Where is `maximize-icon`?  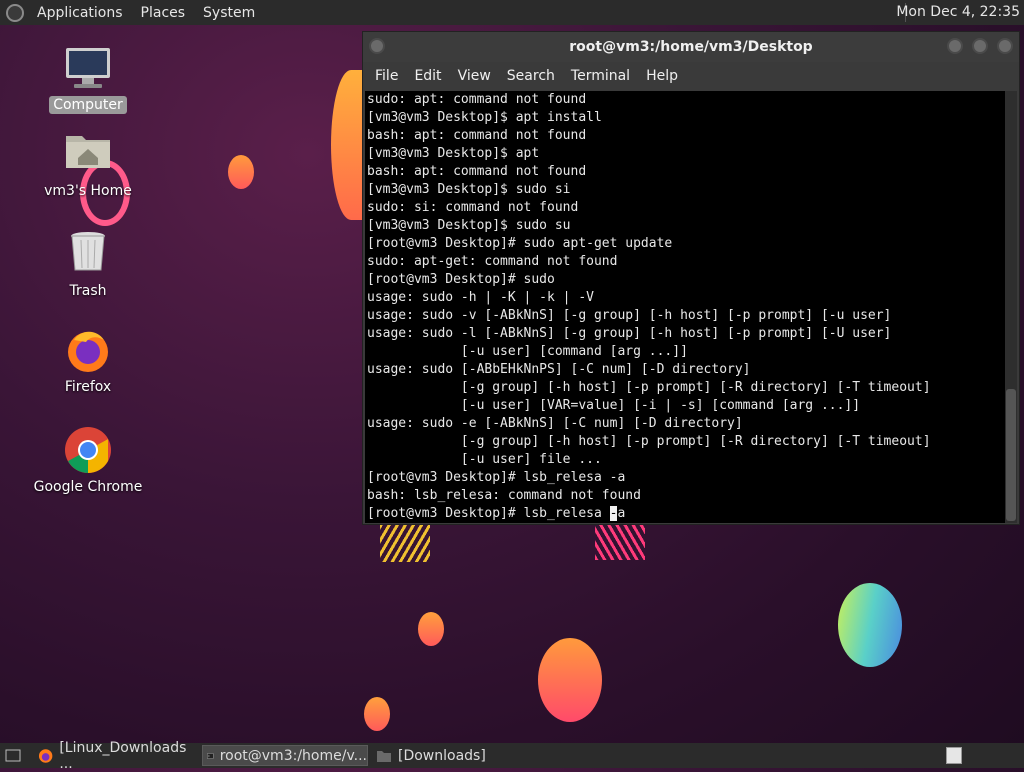 maximize-icon is located at coordinates (980, 46).